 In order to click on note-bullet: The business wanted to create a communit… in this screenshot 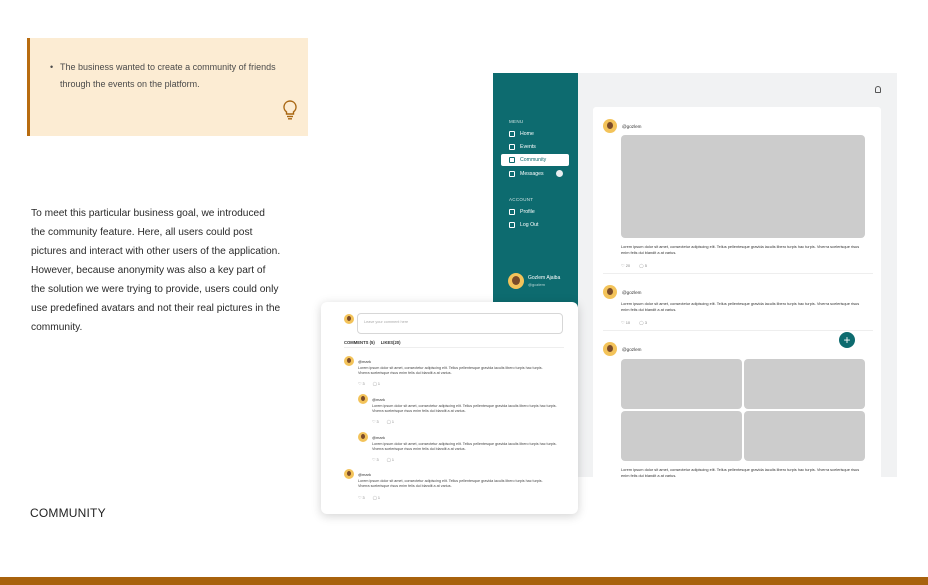, I will do `click(170, 76)`.